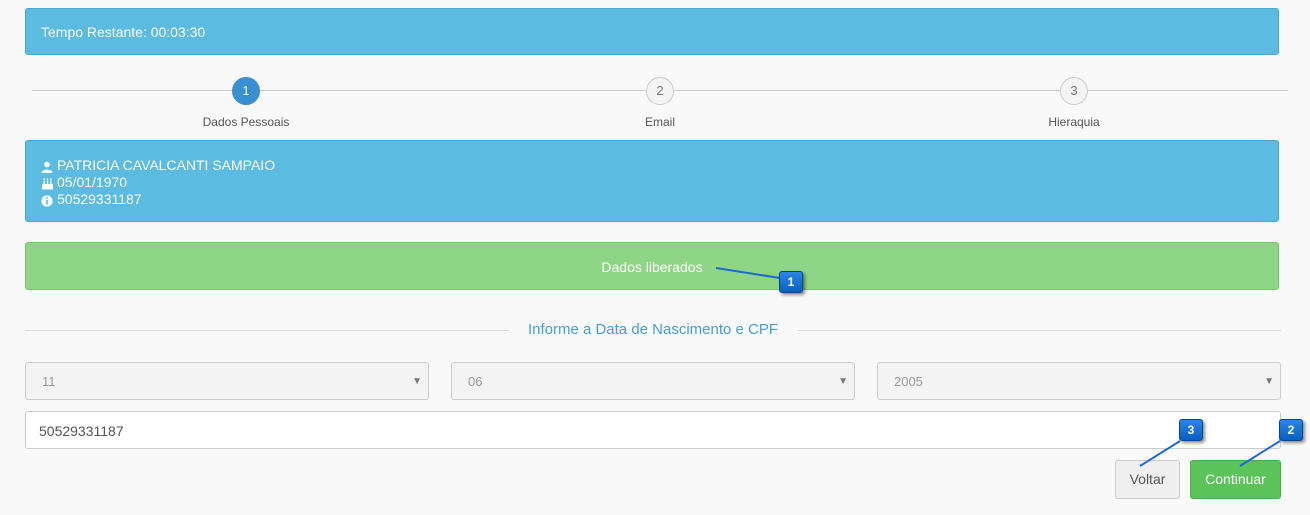  I want to click on continue-button: Continuar, so click(1235, 479).